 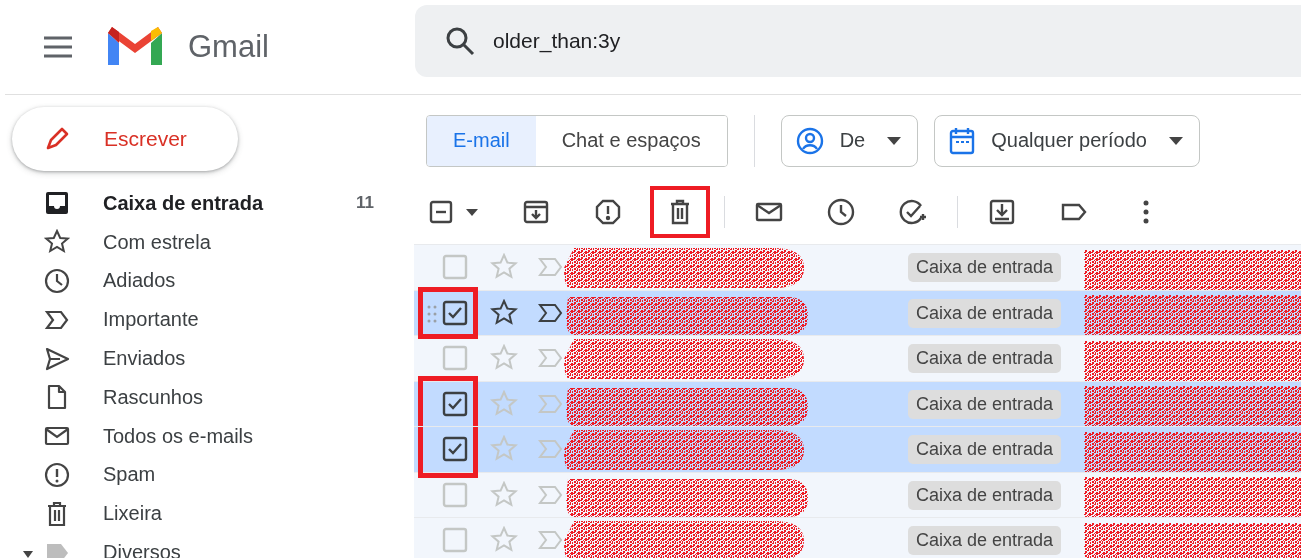 I want to click on sidebar-item: Caixa de entrada 11, so click(x=207, y=203).